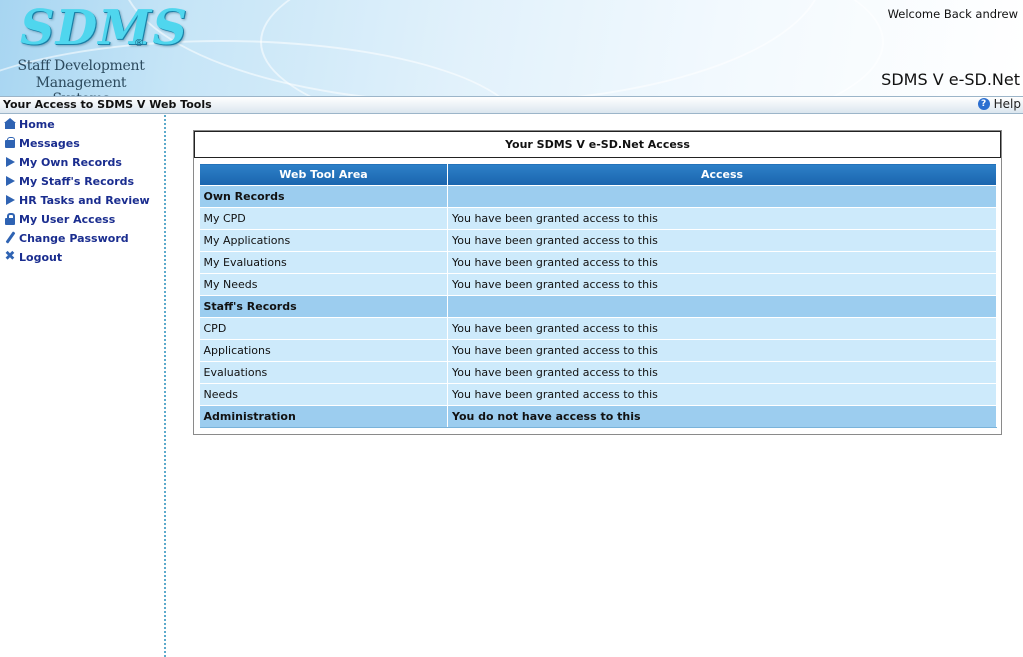  Describe the element at coordinates (1007, 104) in the screenshot. I see `help-label: Help` at that location.